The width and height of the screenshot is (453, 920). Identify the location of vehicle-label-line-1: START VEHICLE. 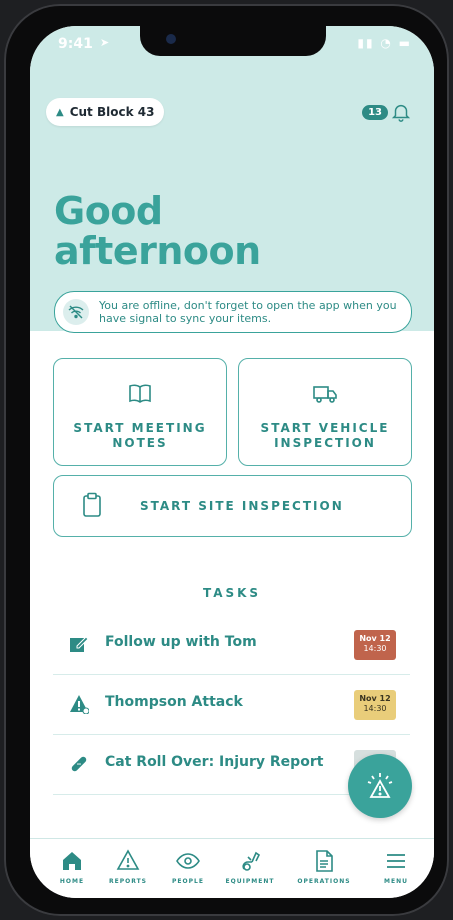
(325, 428).